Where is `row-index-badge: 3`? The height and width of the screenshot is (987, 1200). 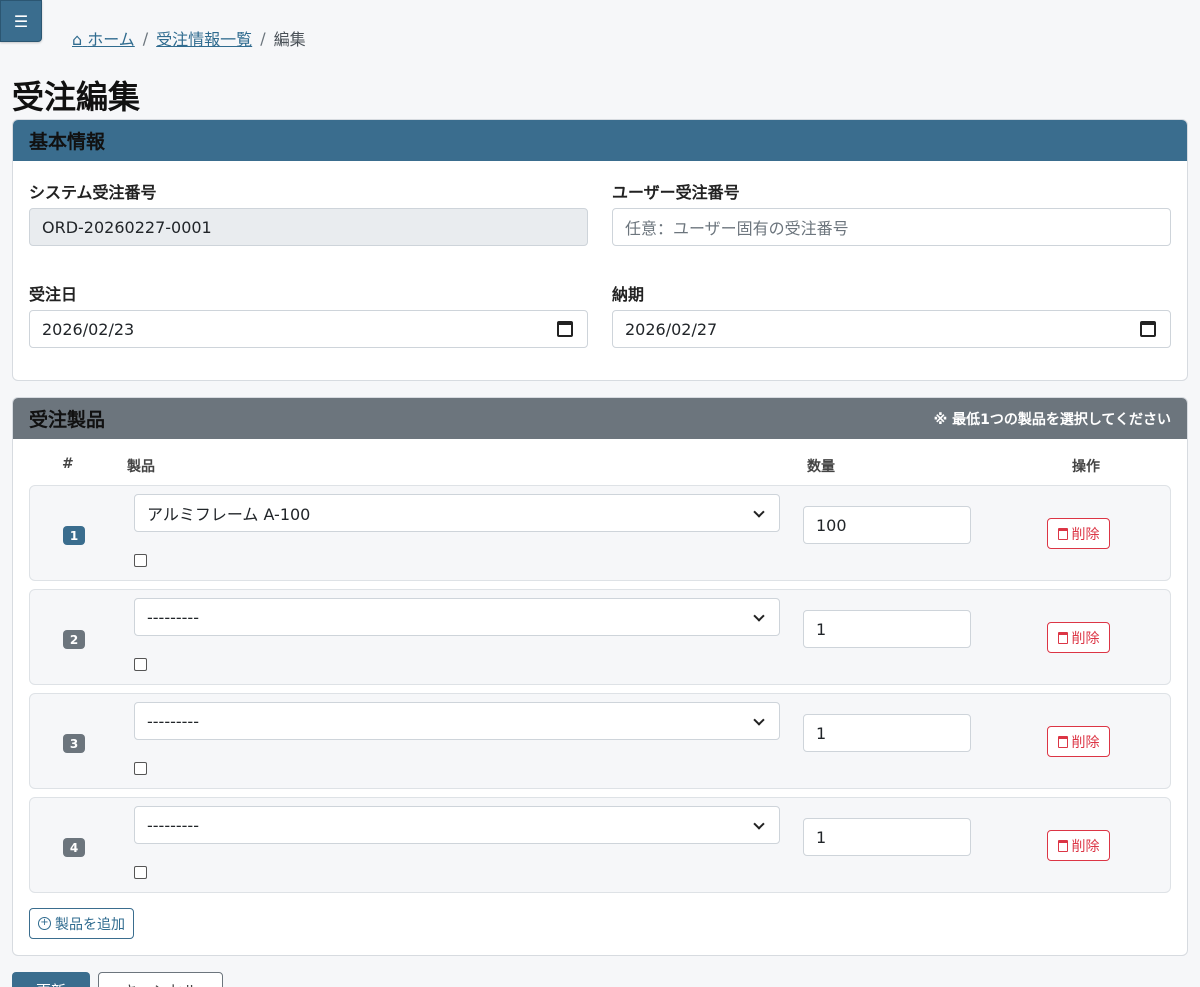
row-index-badge: 3 is located at coordinates (74, 743).